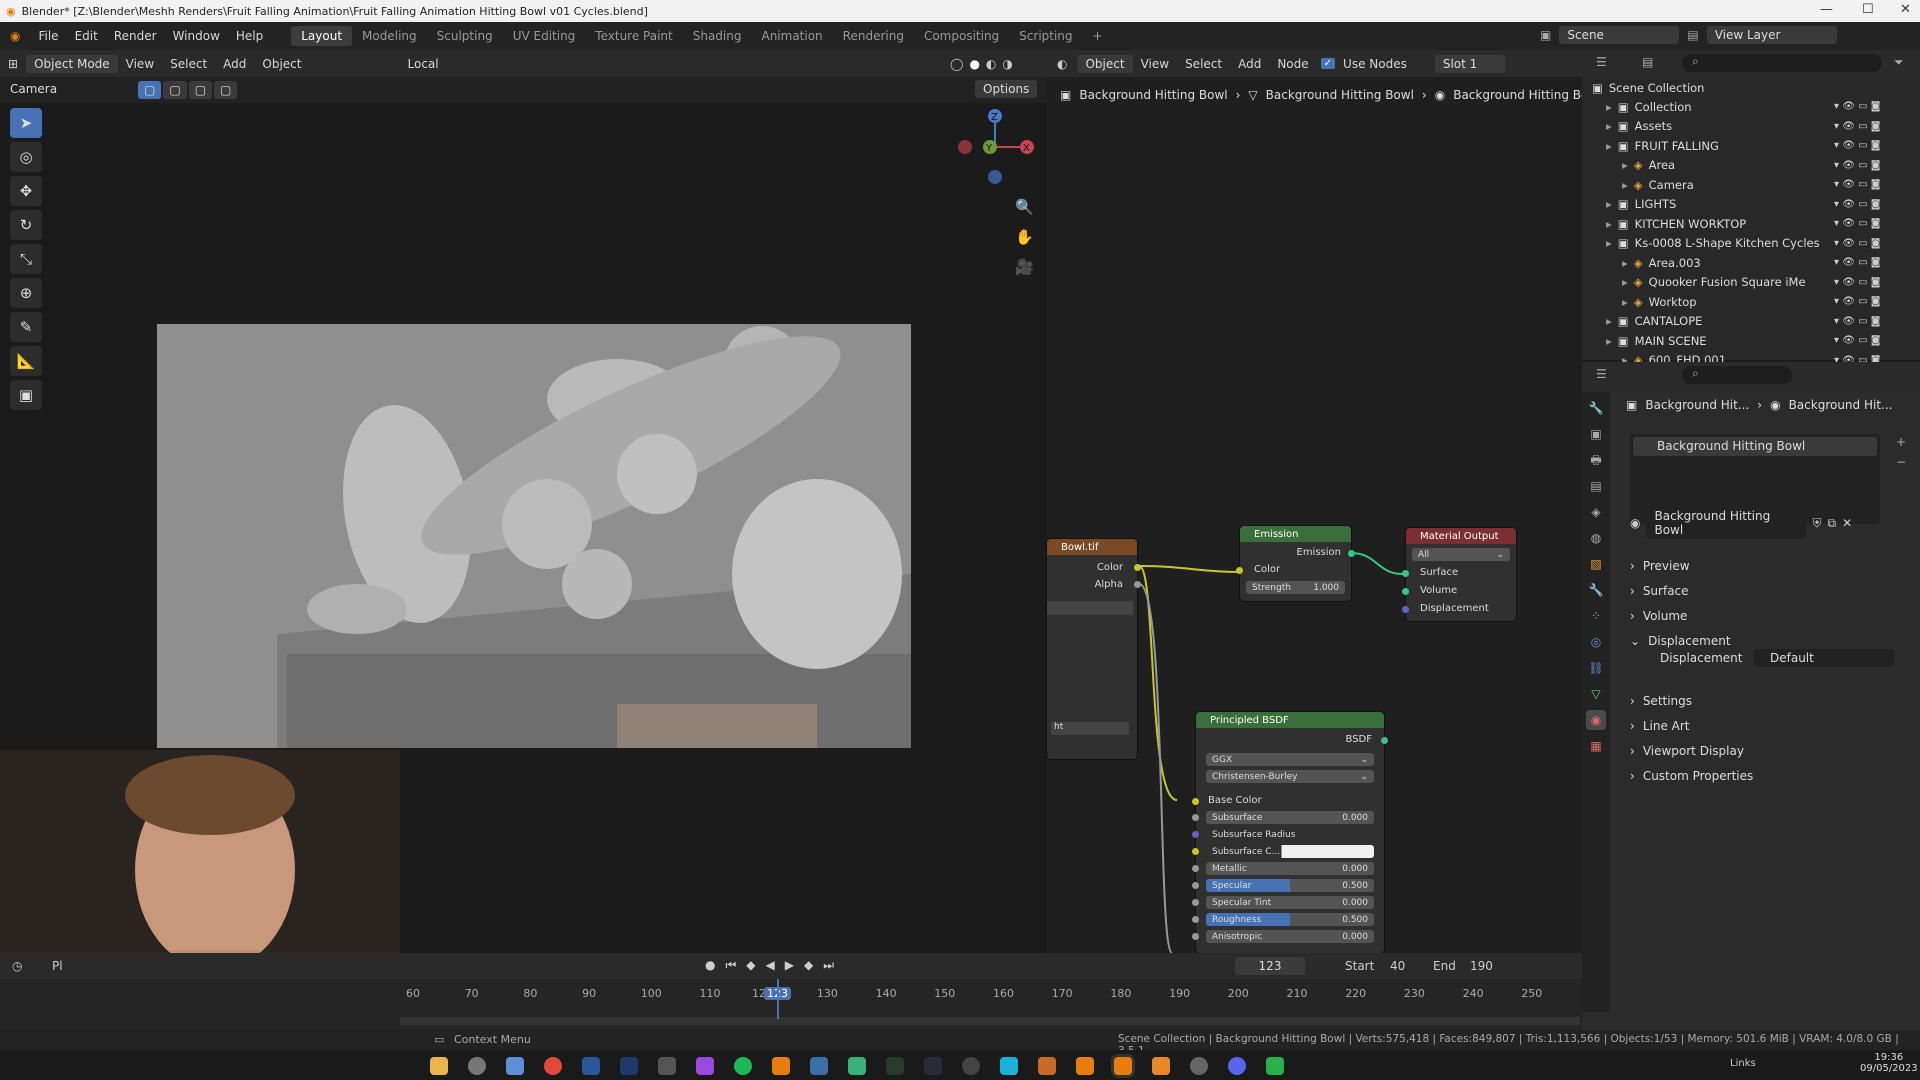 This screenshot has width=1920, height=1080. I want to click on next-keyframe-icon: ◆, so click(808, 965).